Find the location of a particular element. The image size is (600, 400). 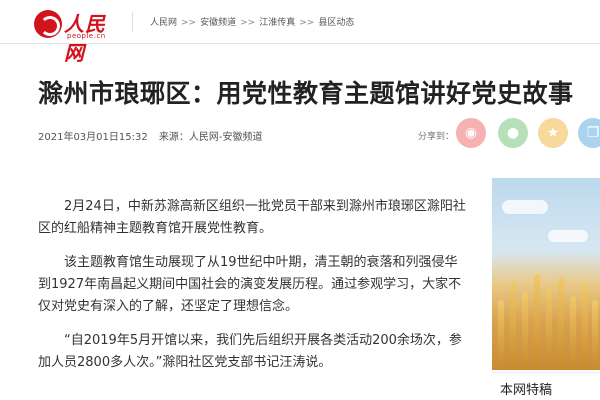

breadcrumb-home: 人民网 is located at coordinates (163, 23).